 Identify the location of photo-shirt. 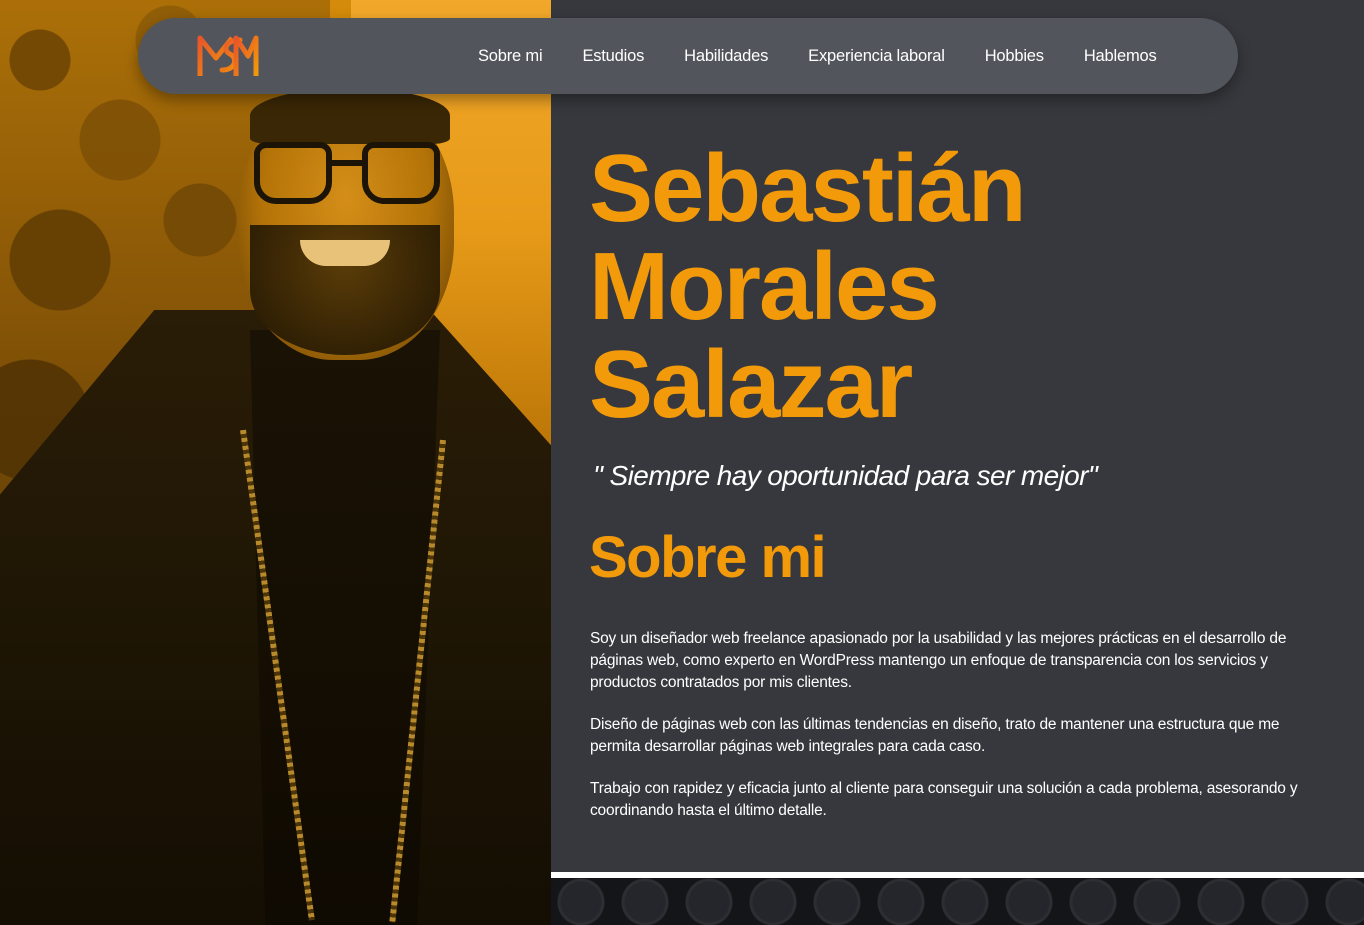
(345, 627).